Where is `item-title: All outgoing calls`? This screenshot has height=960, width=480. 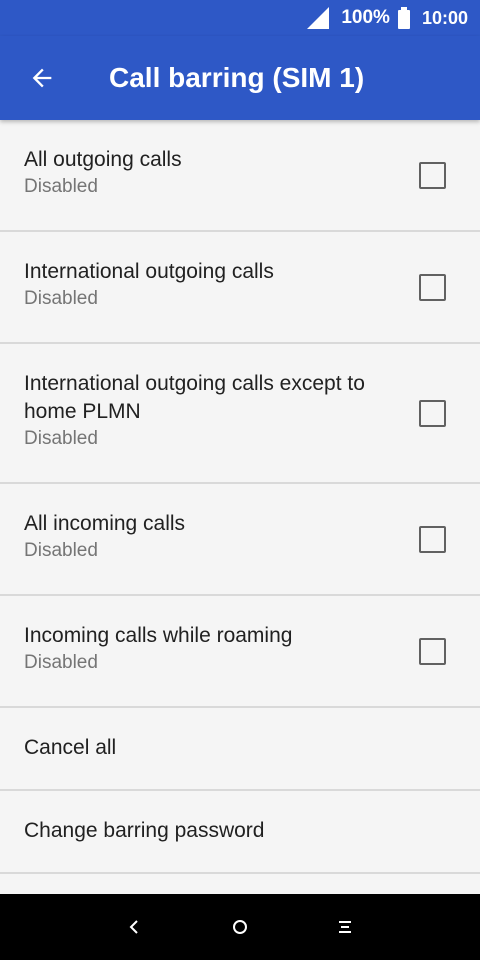
item-title: All outgoing calls is located at coordinates (103, 159).